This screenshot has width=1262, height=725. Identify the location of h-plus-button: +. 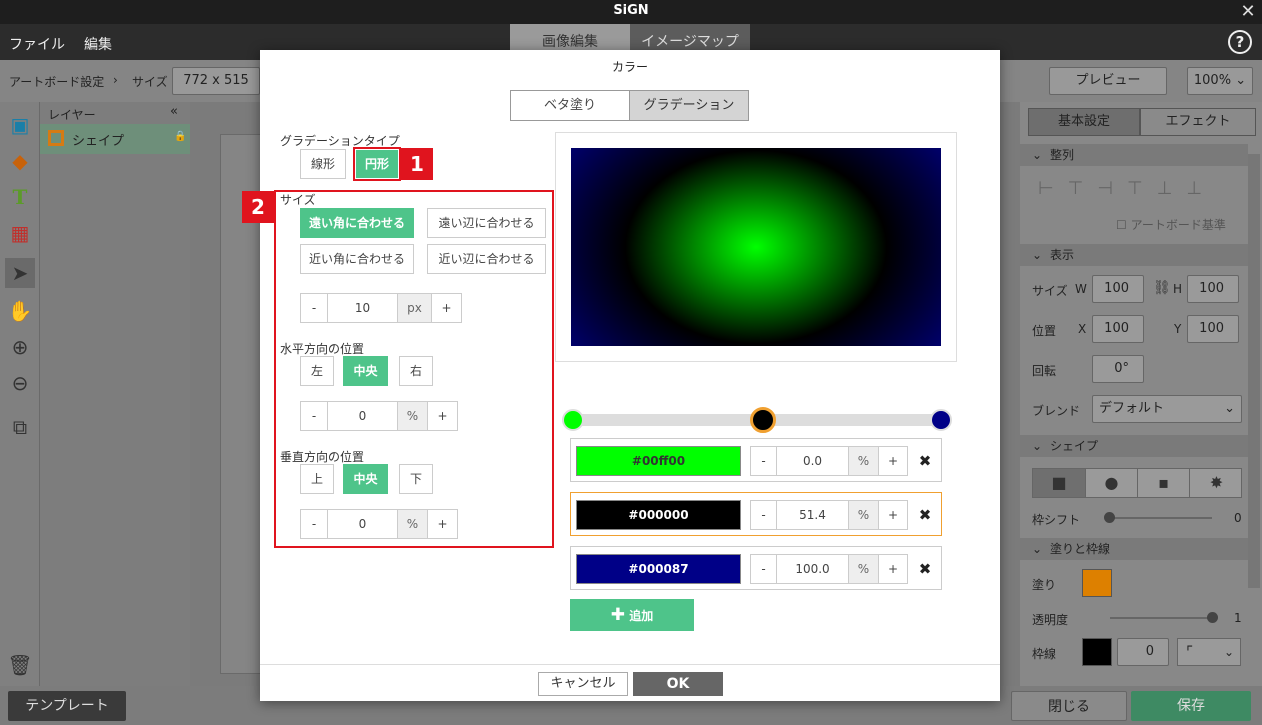
(442, 416).